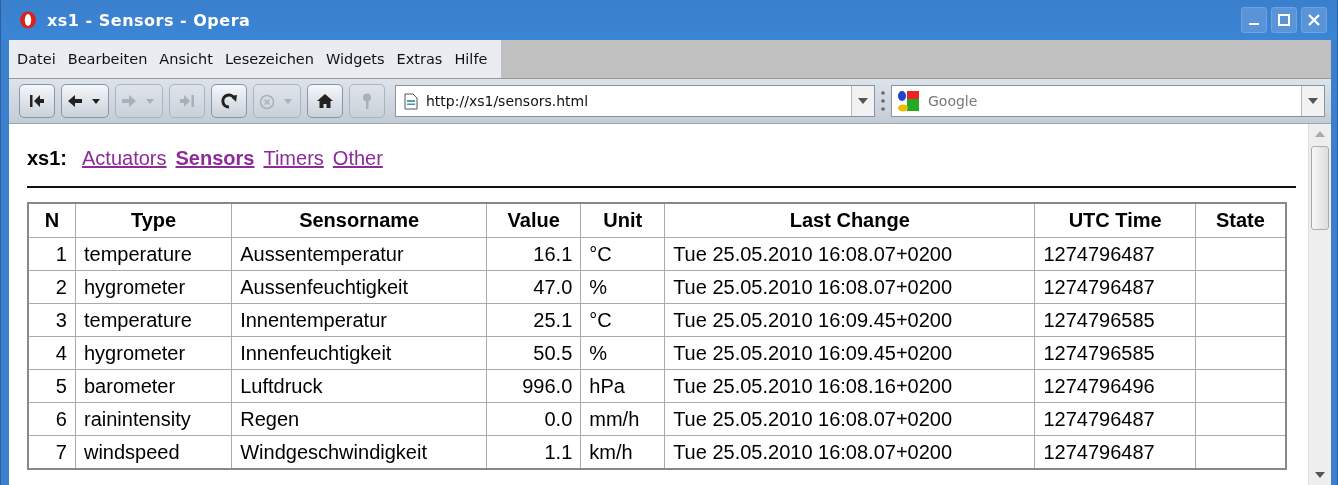  I want to click on search-bar: Google, so click(1108, 101).